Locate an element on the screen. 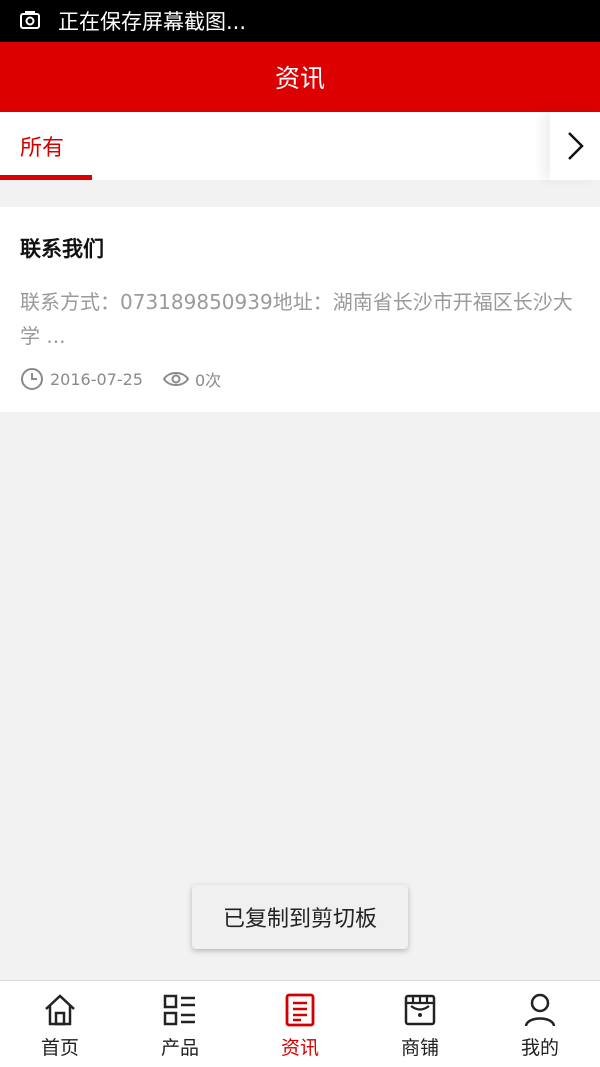 The image size is (600, 1067). tab-shop: 商铺 is located at coordinates (420, 1024).